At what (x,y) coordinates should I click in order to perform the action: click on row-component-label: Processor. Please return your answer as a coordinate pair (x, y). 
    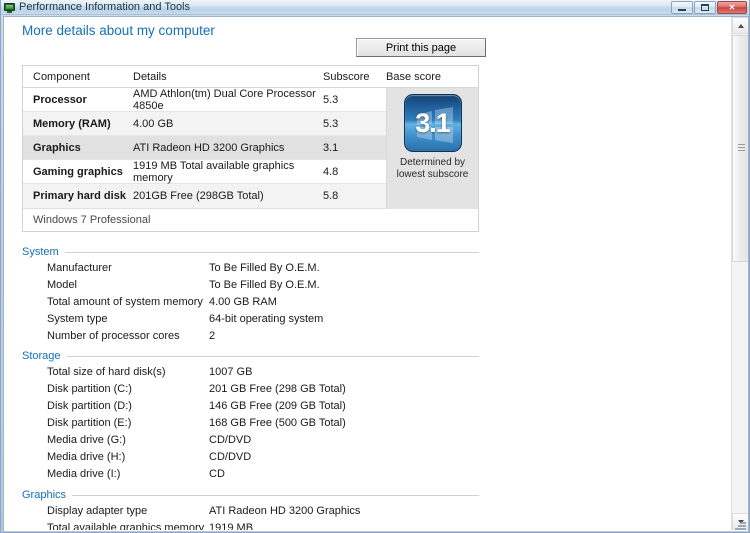
    Looking at the image, I should click on (60, 99).